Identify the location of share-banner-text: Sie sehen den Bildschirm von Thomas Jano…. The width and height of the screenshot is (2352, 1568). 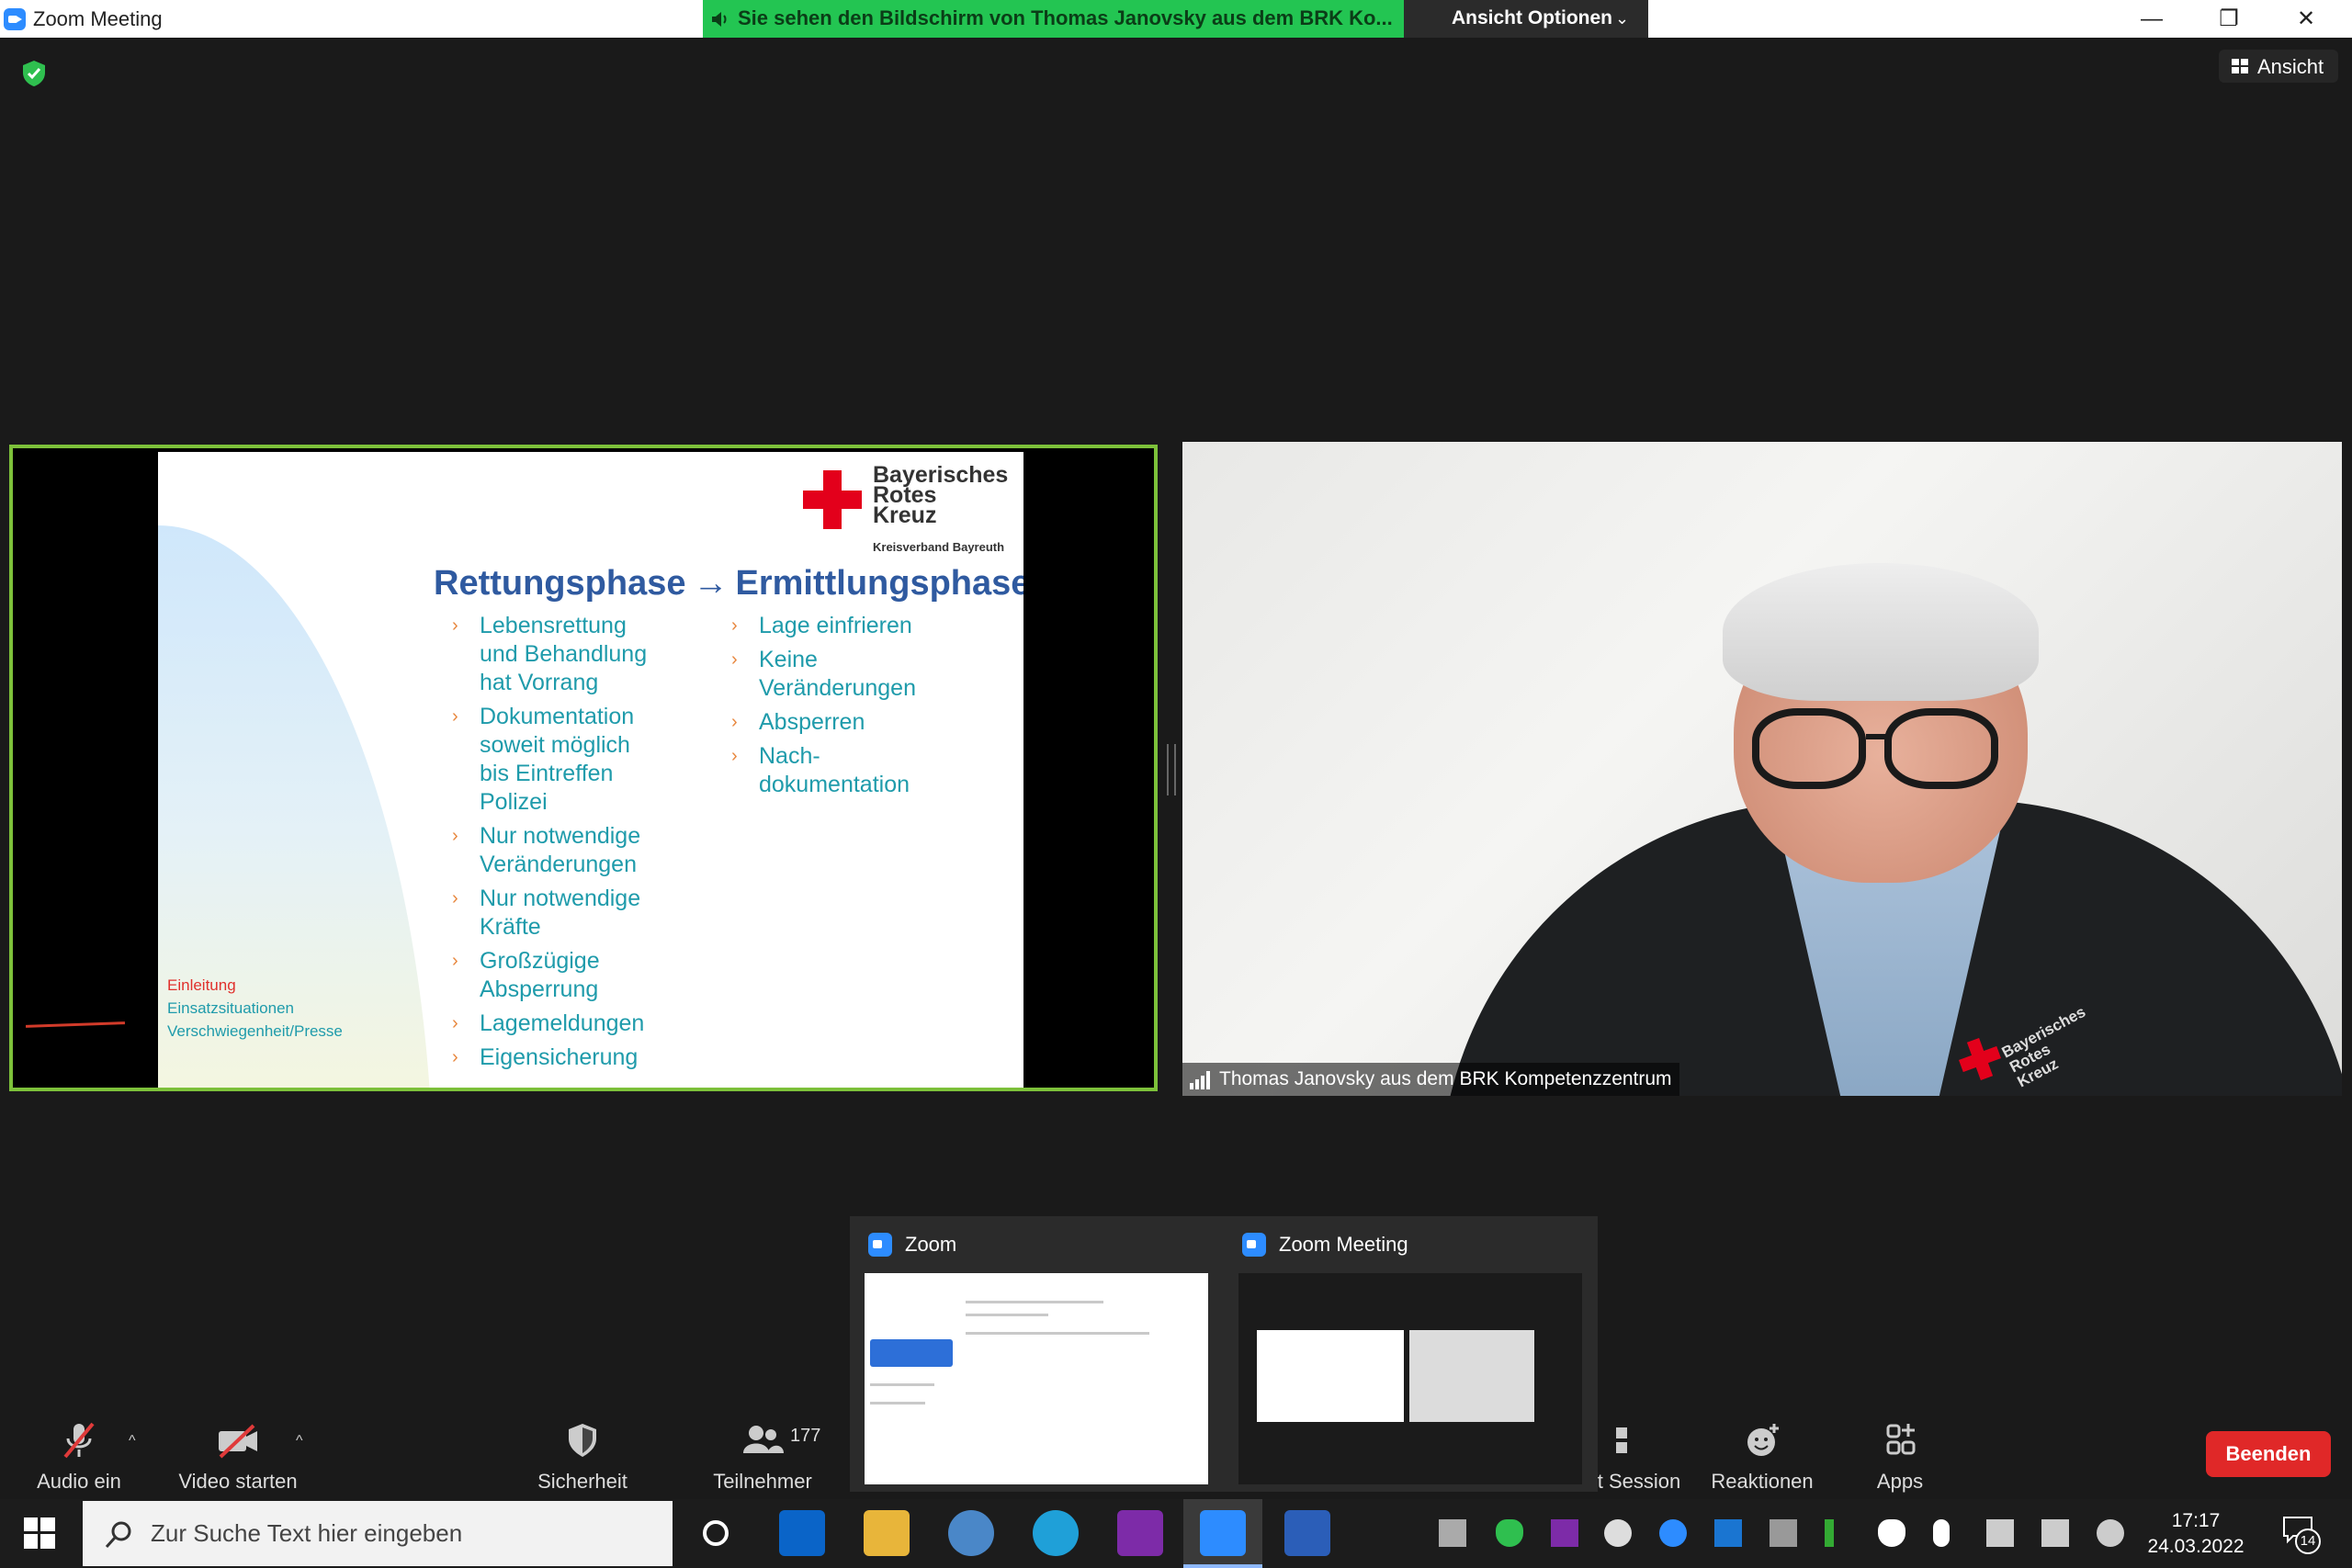
(1065, 18).